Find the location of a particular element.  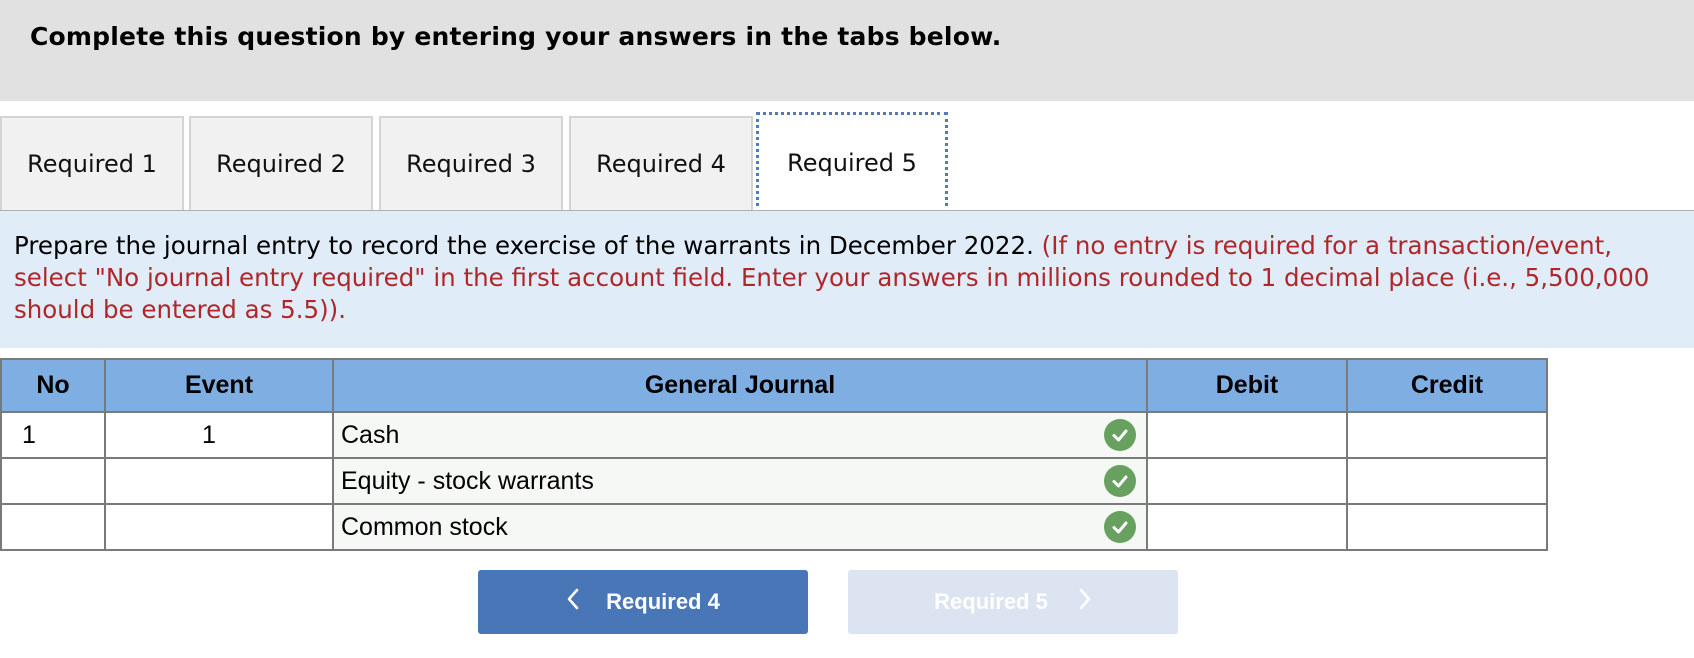

chevron-left-icon is located at coordinates (573, 602).